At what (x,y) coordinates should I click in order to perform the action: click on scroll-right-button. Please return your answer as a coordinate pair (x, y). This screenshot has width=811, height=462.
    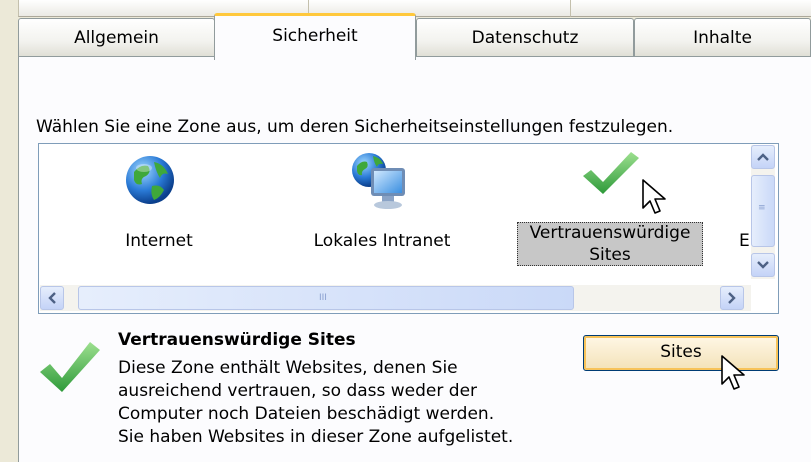
    Looking at the image, I should click on (732, 298).